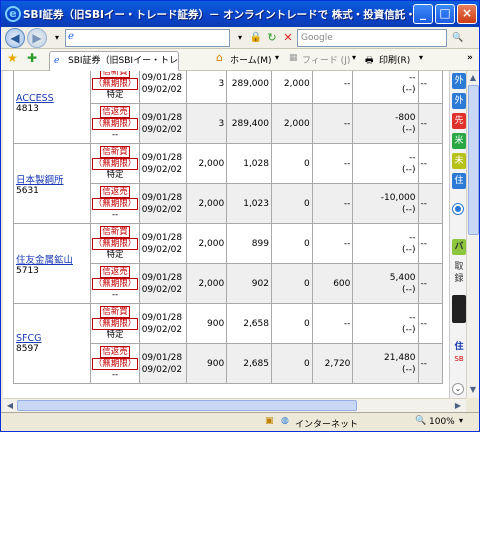 The image size is (480, 557). I want to click on stop-button: ✕, so click(288, 38).